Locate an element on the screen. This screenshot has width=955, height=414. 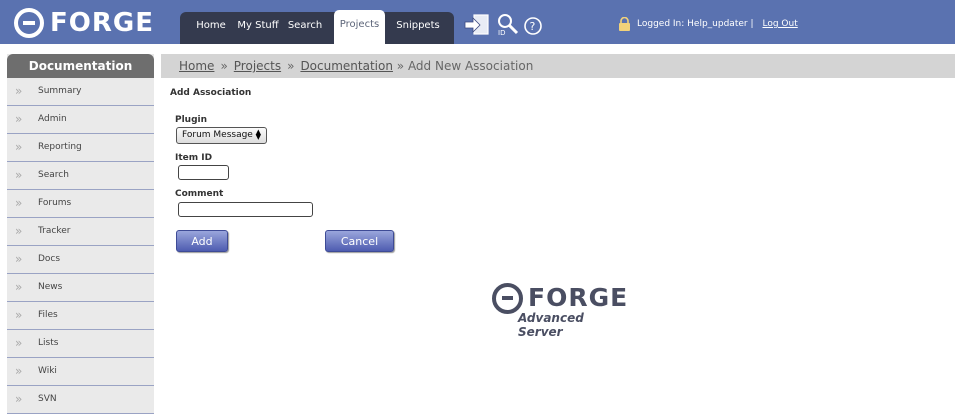
plugin-label: Plugin is located at coordinates (191, 120).